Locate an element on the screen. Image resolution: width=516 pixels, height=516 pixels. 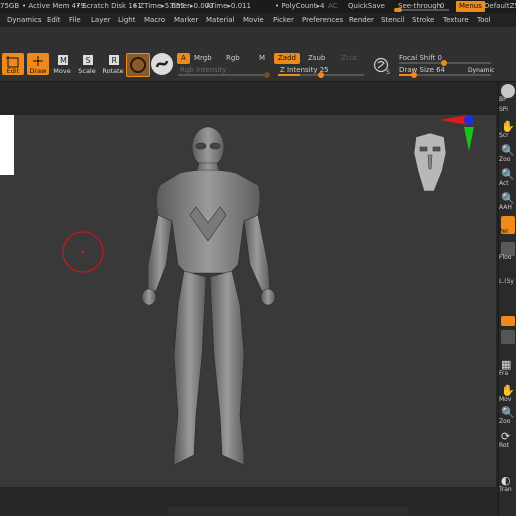
svg-text: S is located at coordinates (88, 60).